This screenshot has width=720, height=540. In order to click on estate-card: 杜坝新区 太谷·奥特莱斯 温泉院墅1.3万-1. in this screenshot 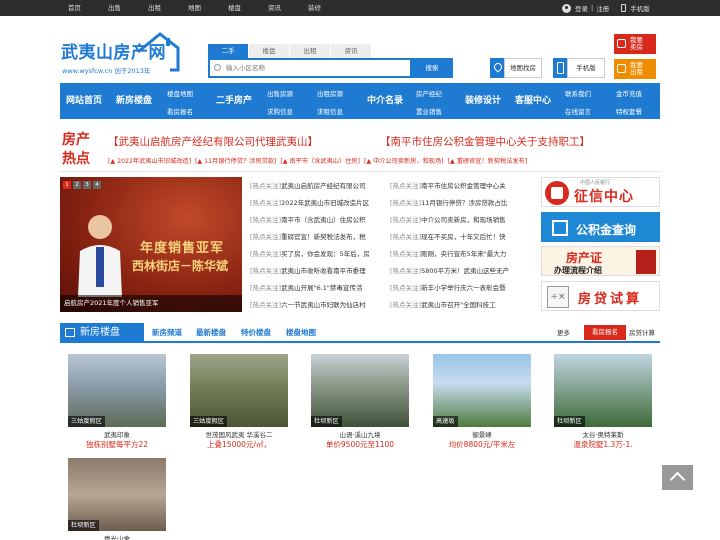, I will do `click(603, 401)`.